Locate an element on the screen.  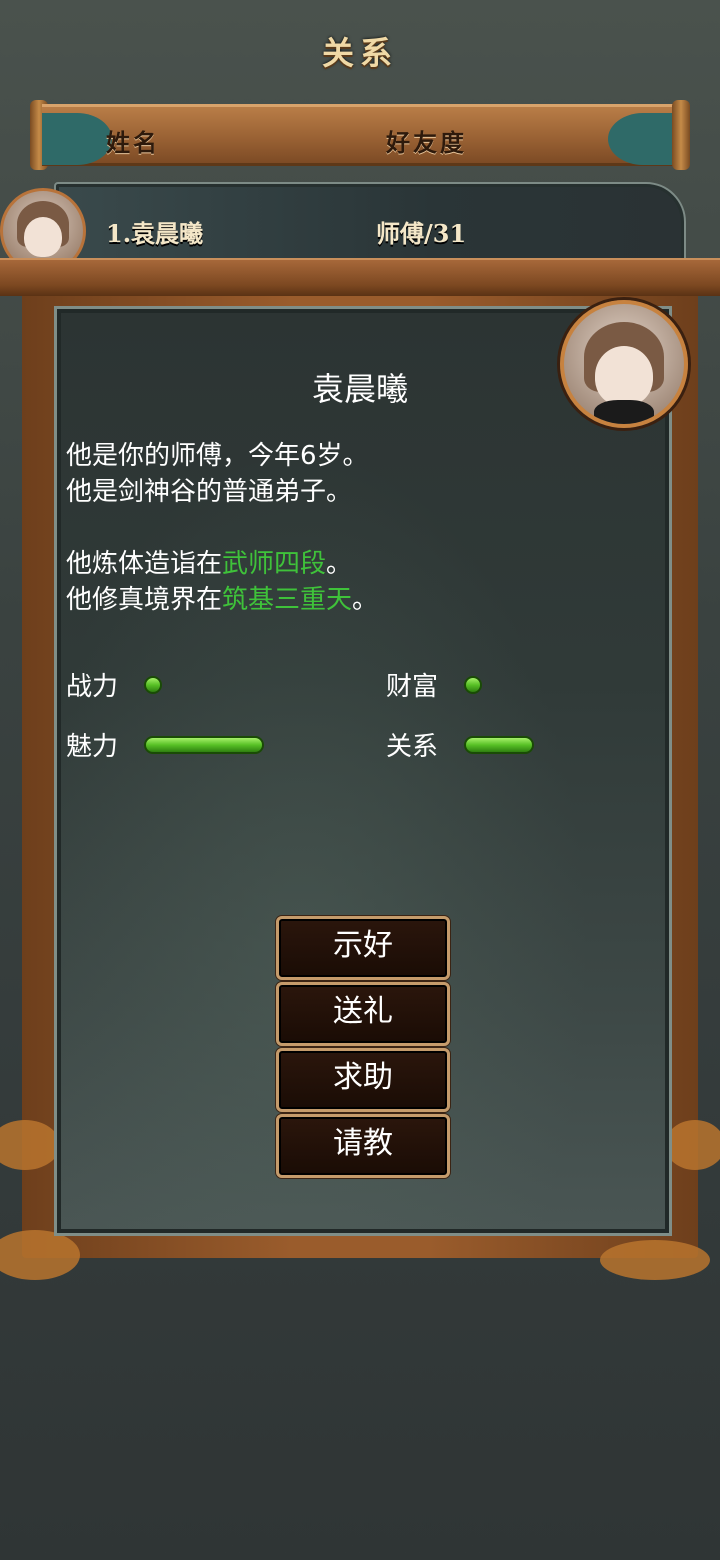
column-header: 姓名 好友度 is located at coordinates (360, 135).